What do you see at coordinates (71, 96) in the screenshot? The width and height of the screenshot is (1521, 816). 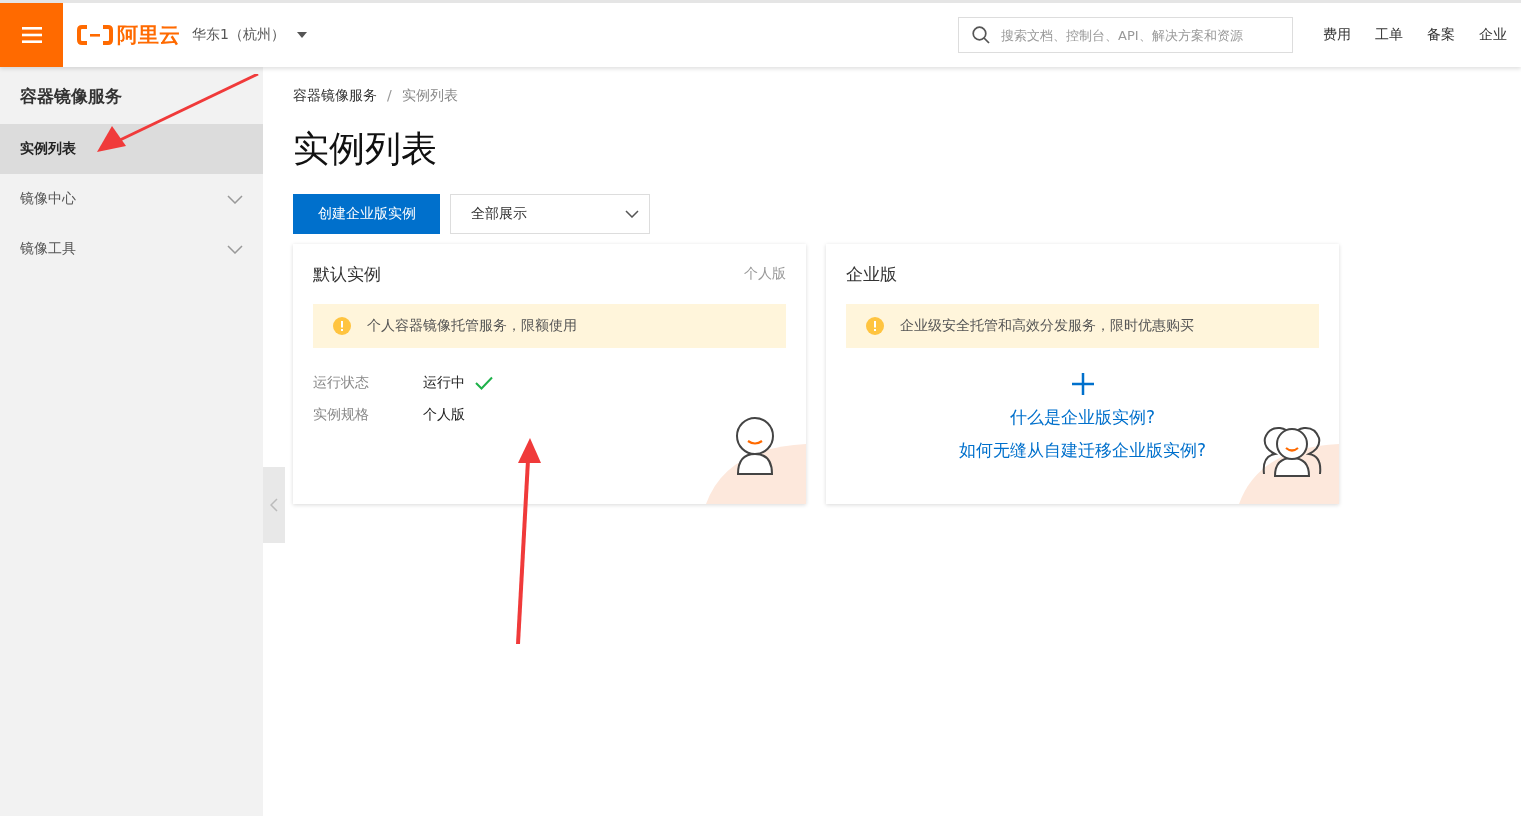 I see `sidebar-title: 容器镜像服务` at bounding box center [71, 96].